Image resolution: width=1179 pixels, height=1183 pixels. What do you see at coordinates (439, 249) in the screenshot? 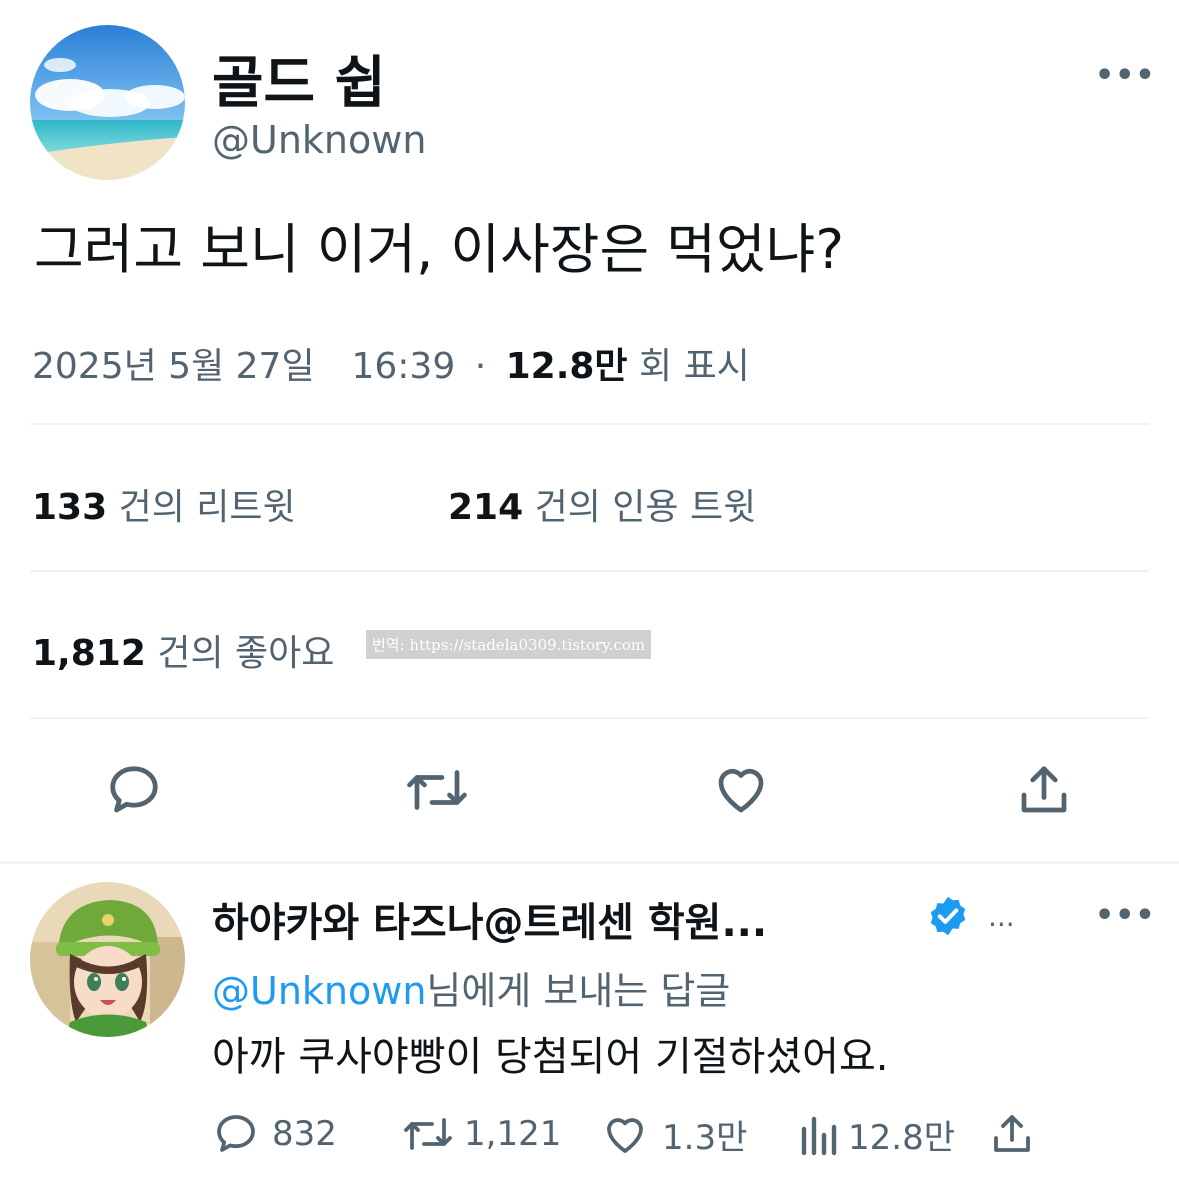
I see `tweet-text: 그러고 보니 이거, 이사장은 먹었냐?` at bounding box center [439, 249].